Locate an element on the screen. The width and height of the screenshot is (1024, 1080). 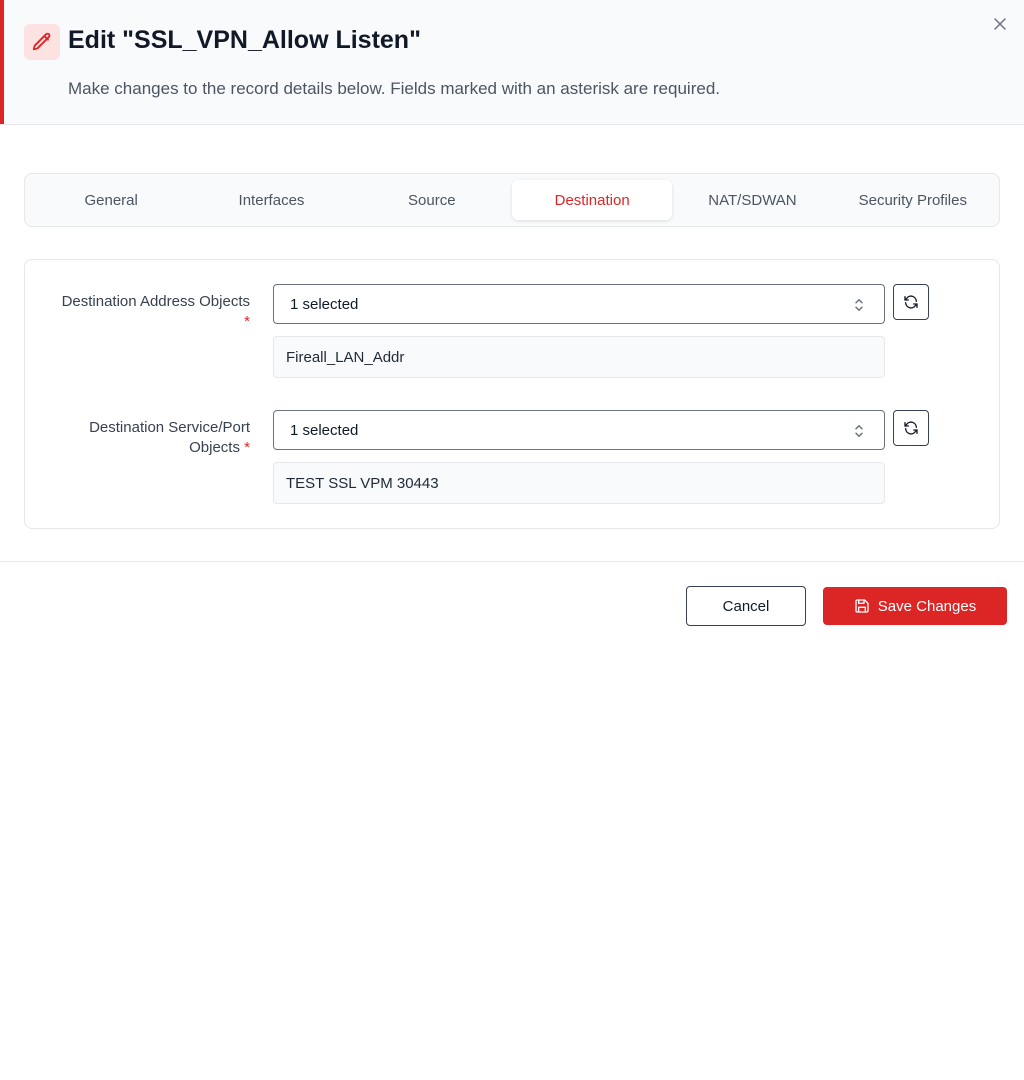
save-button-label: Save Changes is located at coordinates (927, 606).